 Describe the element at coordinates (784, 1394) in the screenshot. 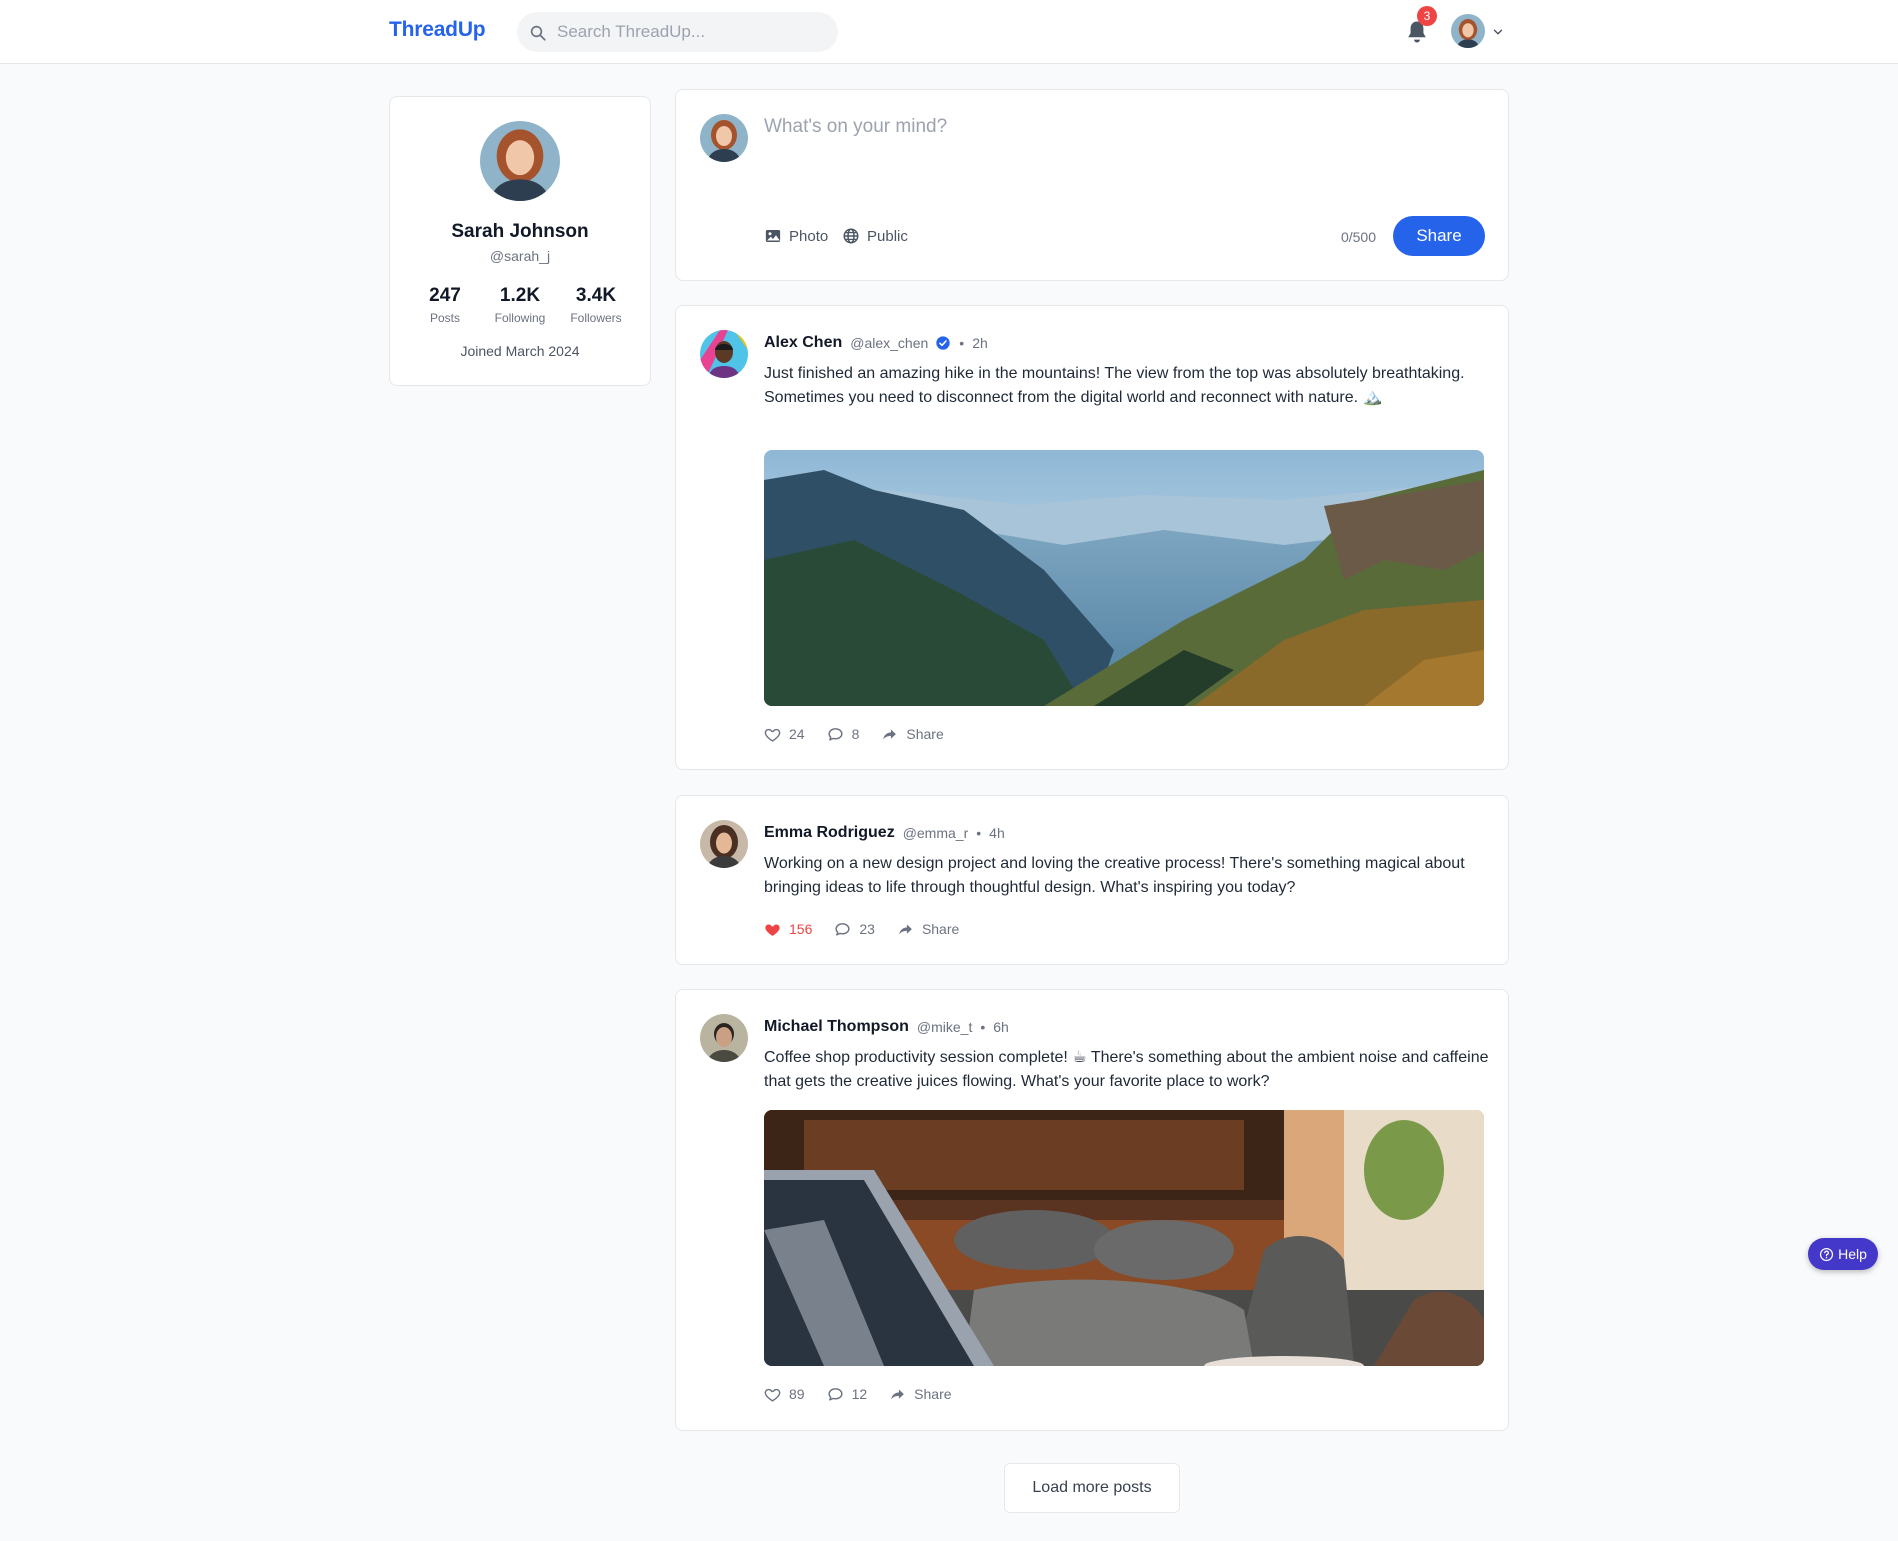

I see `like-button: 89` at that location.